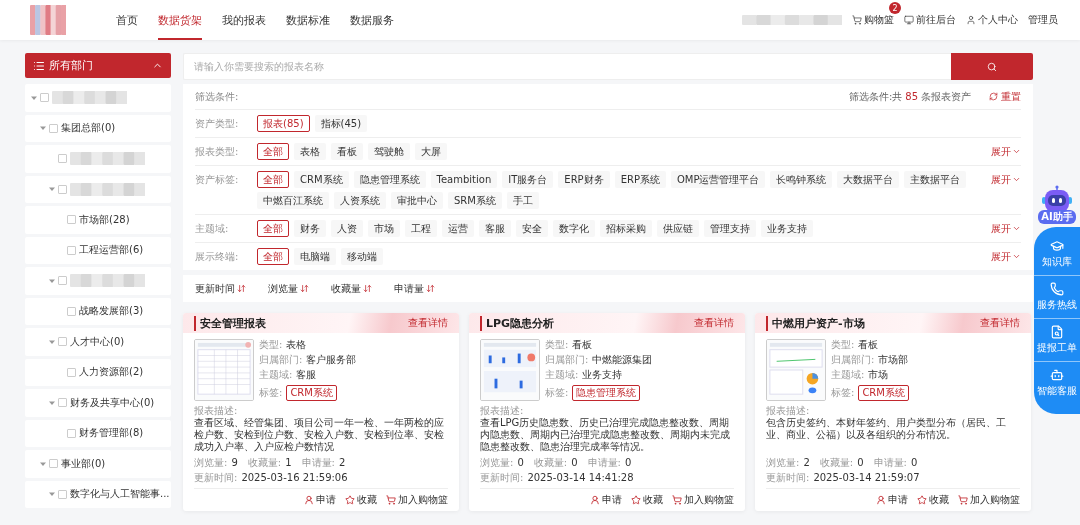 The height and width of the screenshot is (525, 1080). What do you see at coordinates (873, 20) in the screenshot?
I see `header-link: 购物篮` at bounding box center [873, 20].